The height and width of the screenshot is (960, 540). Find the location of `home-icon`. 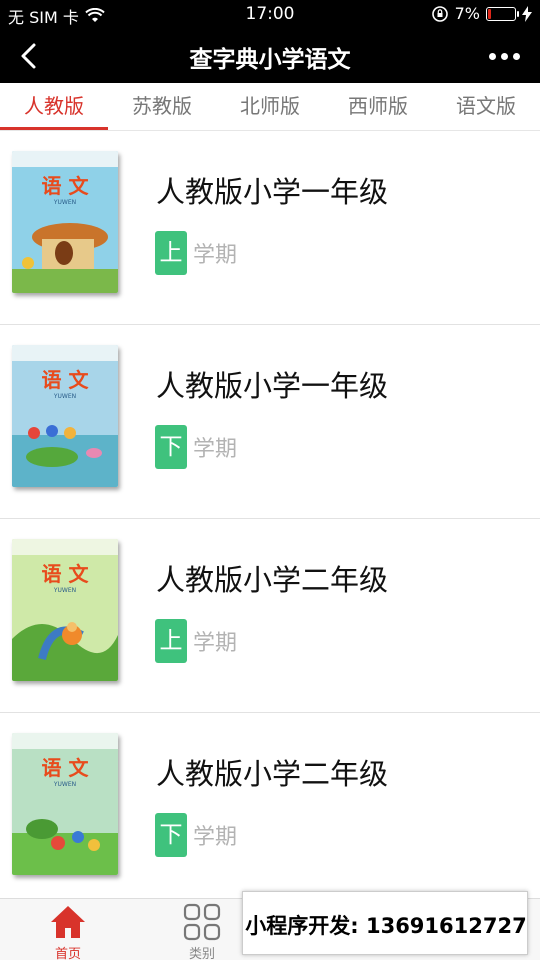

home-icon is located at coordinates (68, 922).